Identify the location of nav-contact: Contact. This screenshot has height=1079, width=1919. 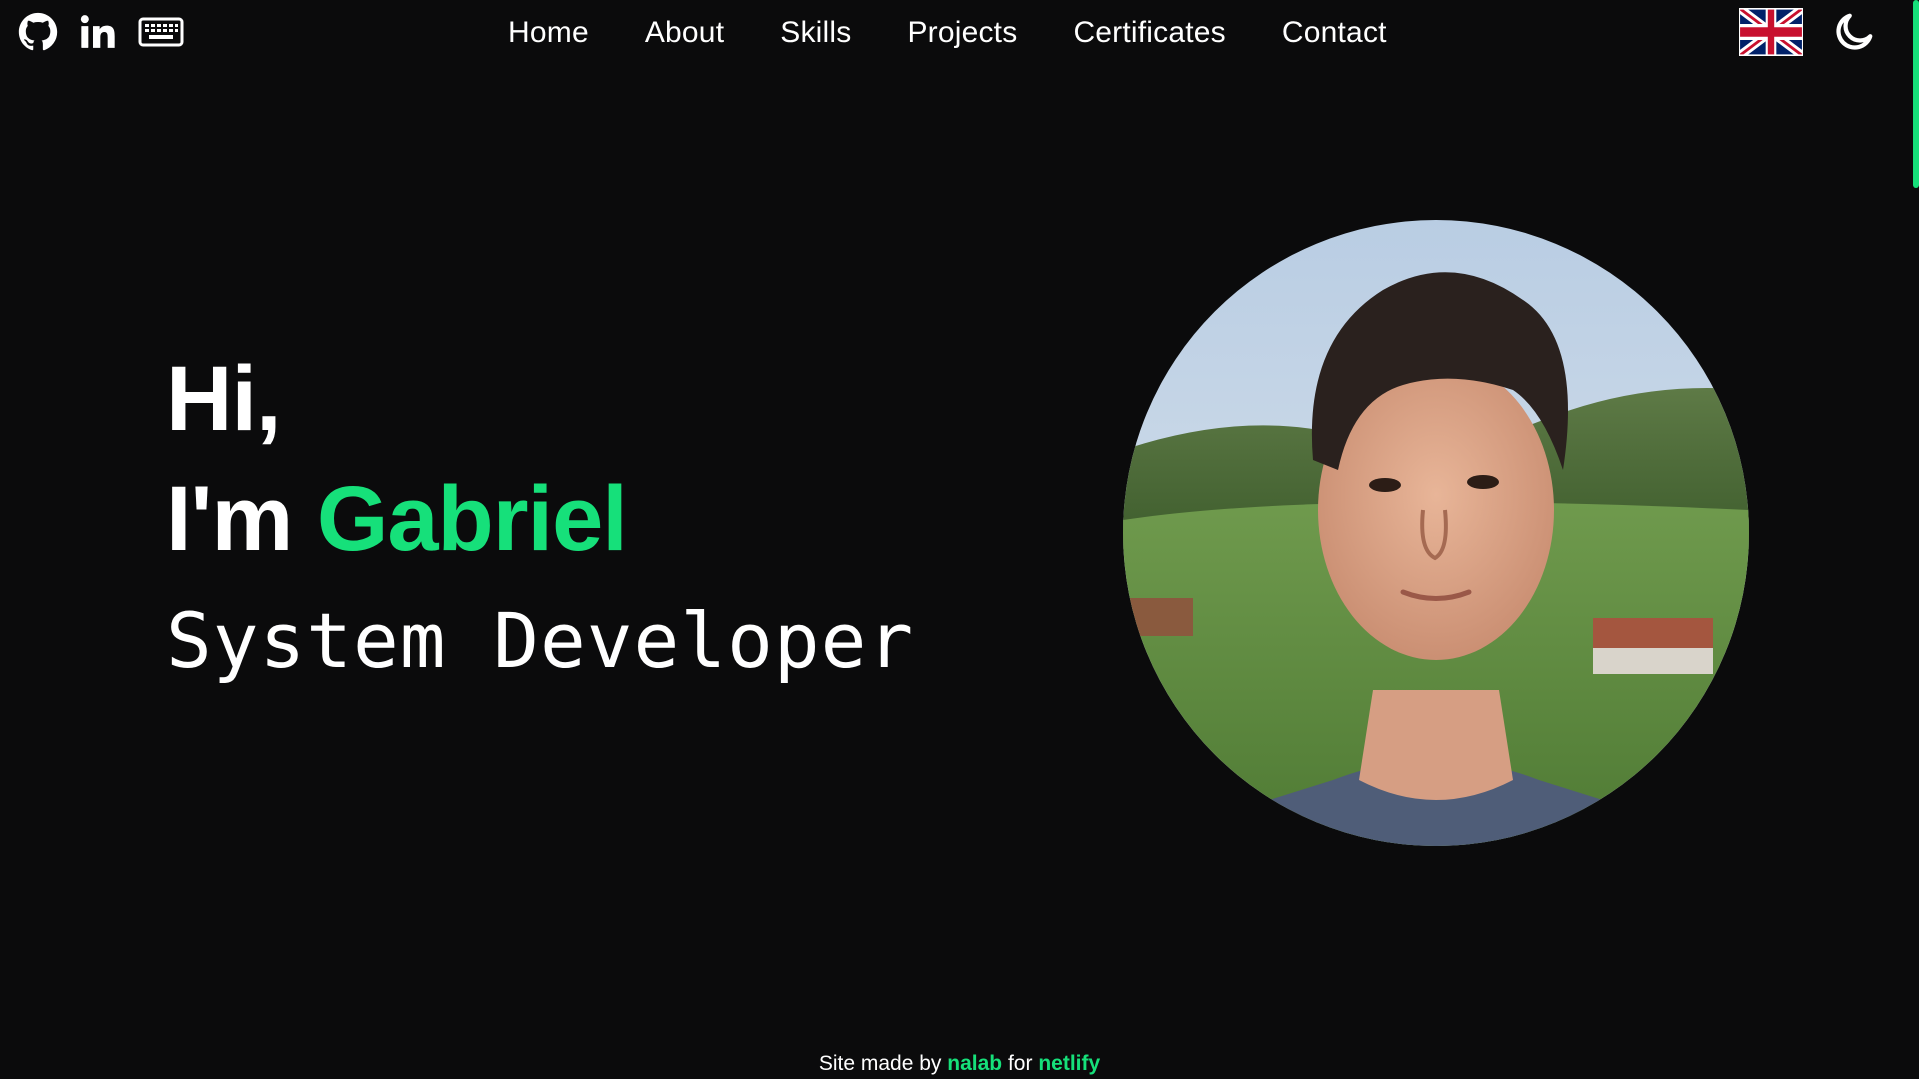
(1334, 33).